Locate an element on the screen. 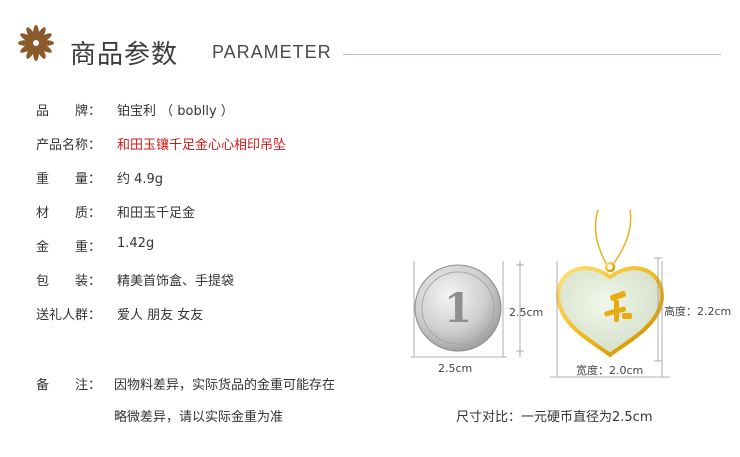 Image resolution: width=740 pixels, height=457 pixels. coin-image: 1 is located at coordinates (458, 308).